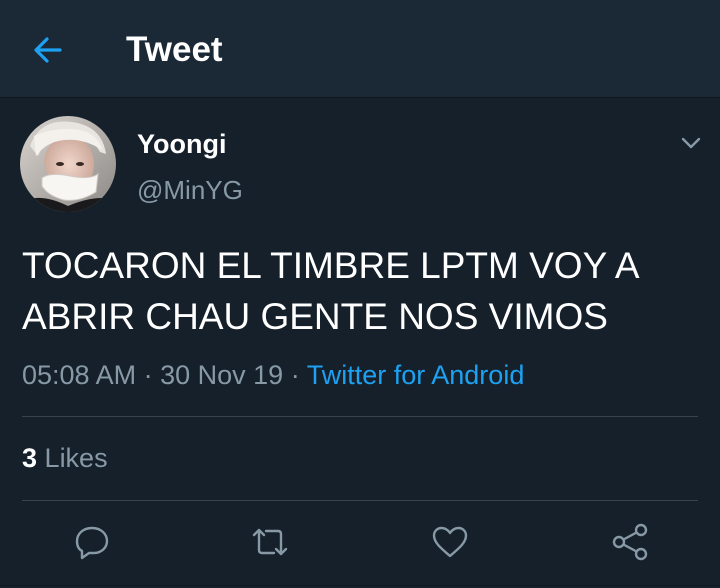  I want to click on heart-icon, so click(450, 542).